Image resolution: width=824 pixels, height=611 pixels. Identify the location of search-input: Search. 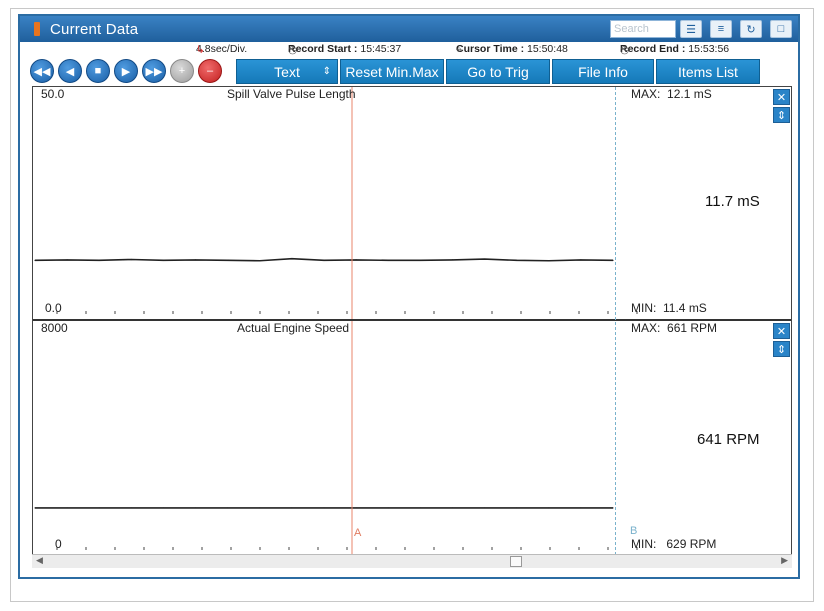
(643, 29).